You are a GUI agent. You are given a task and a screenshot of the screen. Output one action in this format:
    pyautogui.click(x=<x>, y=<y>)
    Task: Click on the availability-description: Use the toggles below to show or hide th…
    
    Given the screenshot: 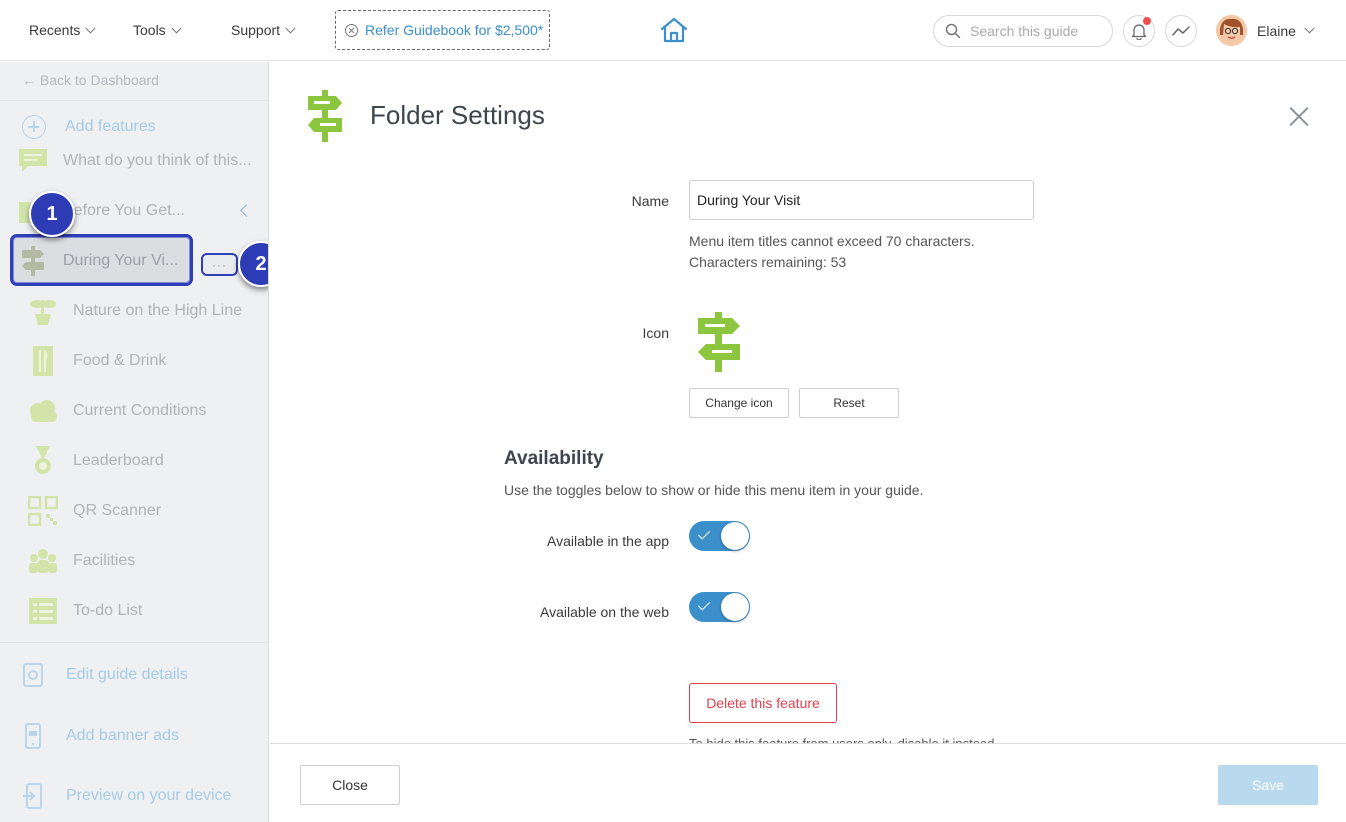 What is the action you would take?
    pyautogui.click(x=714, y=490)
    